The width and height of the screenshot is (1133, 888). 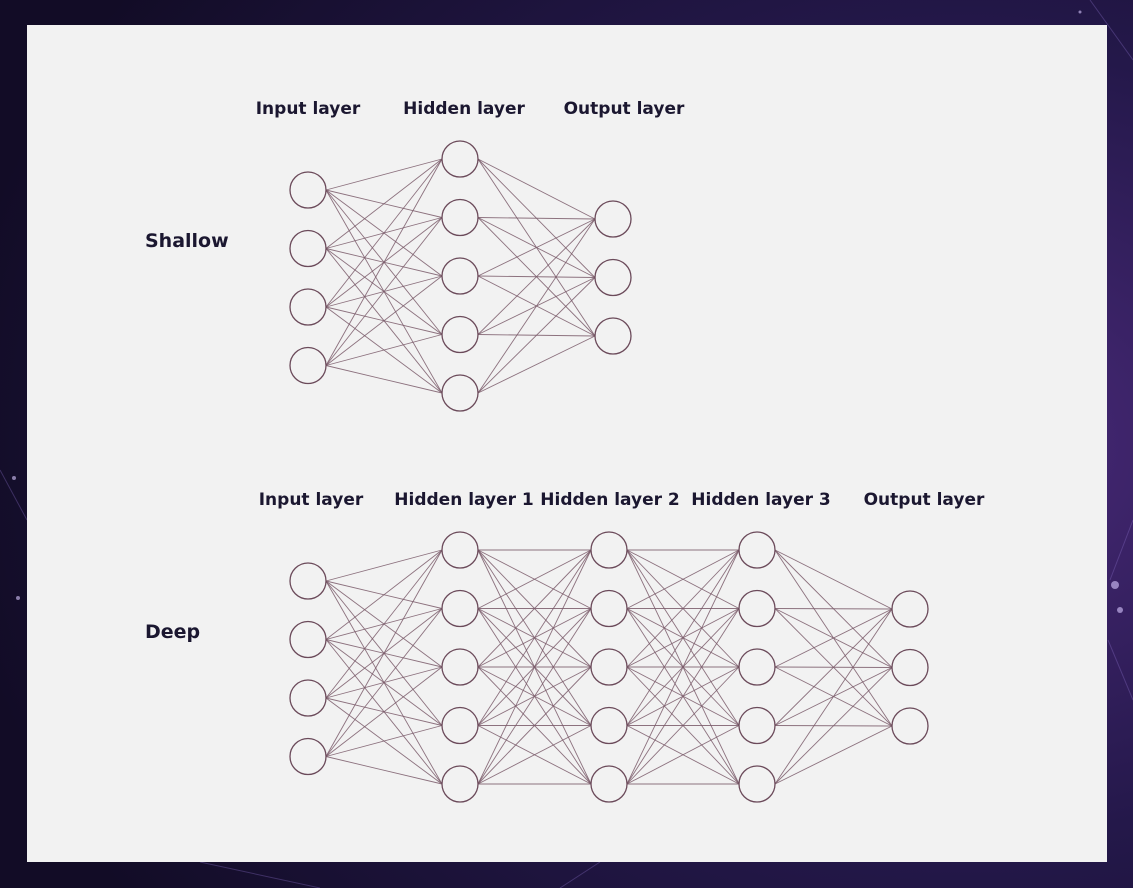 What do you see at coordinates (624, 109) in the screenshot?
I see `shallow-layer-label-output: Output layer` at bounding box center [624, 109].